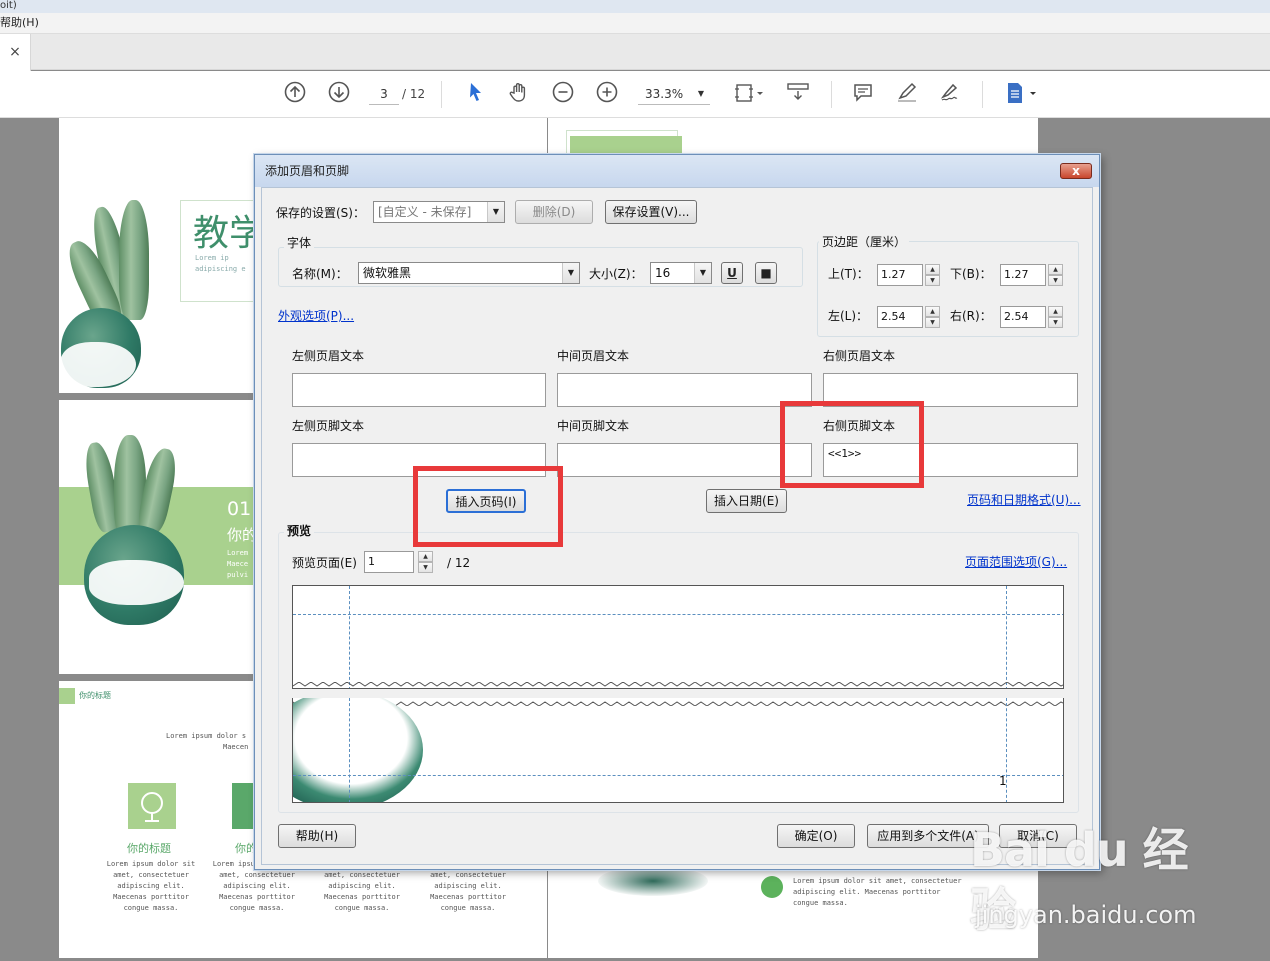 The width and height of the screenshot is (1270, 961). I want to click on preview-page-stepper: ▲ ▼, so click(425, 562).